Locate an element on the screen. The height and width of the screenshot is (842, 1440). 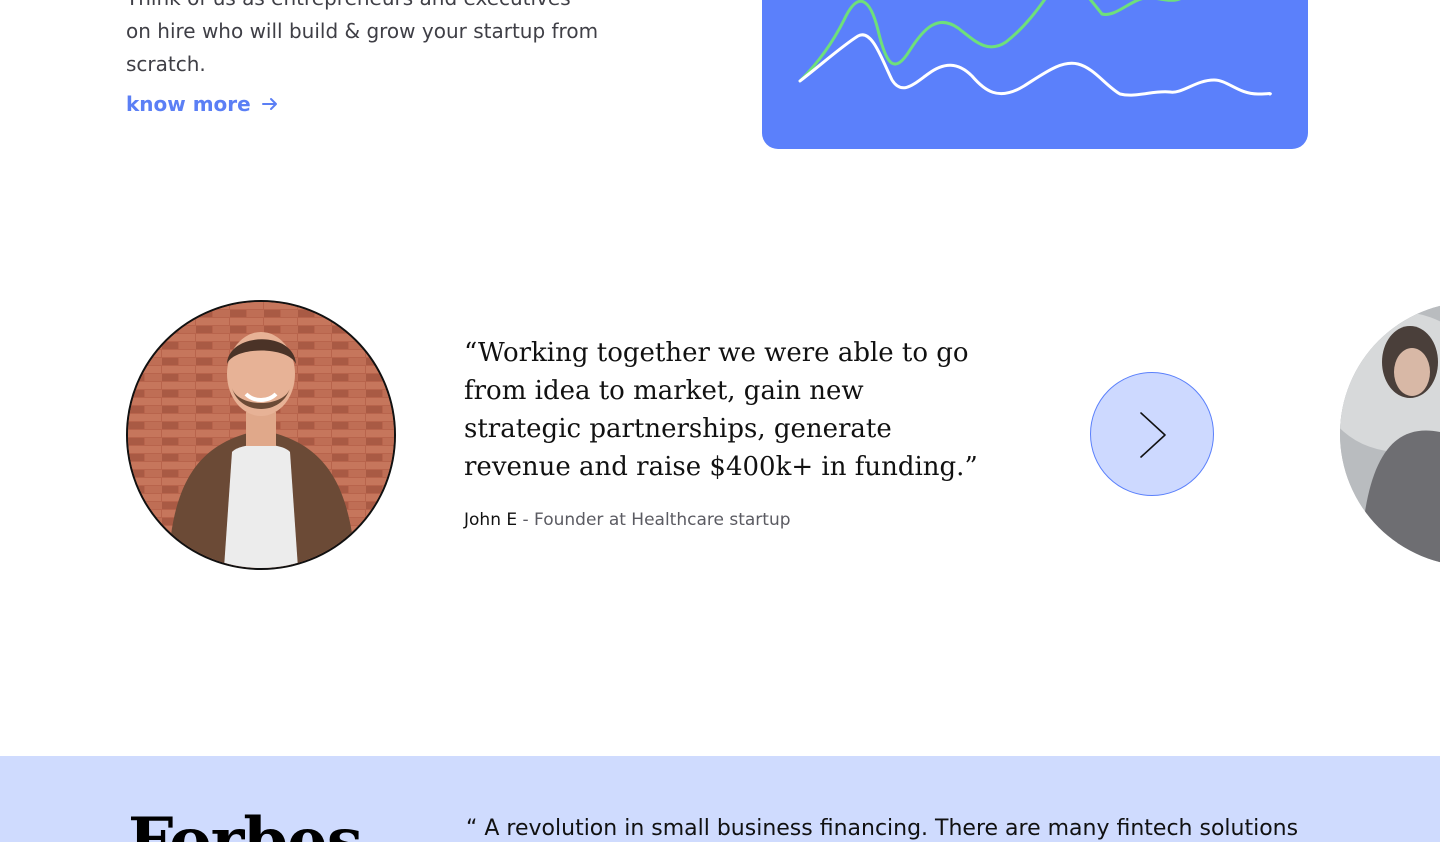
author-role: - Founder at Healthcare startup is located at coordinates (654, 520).